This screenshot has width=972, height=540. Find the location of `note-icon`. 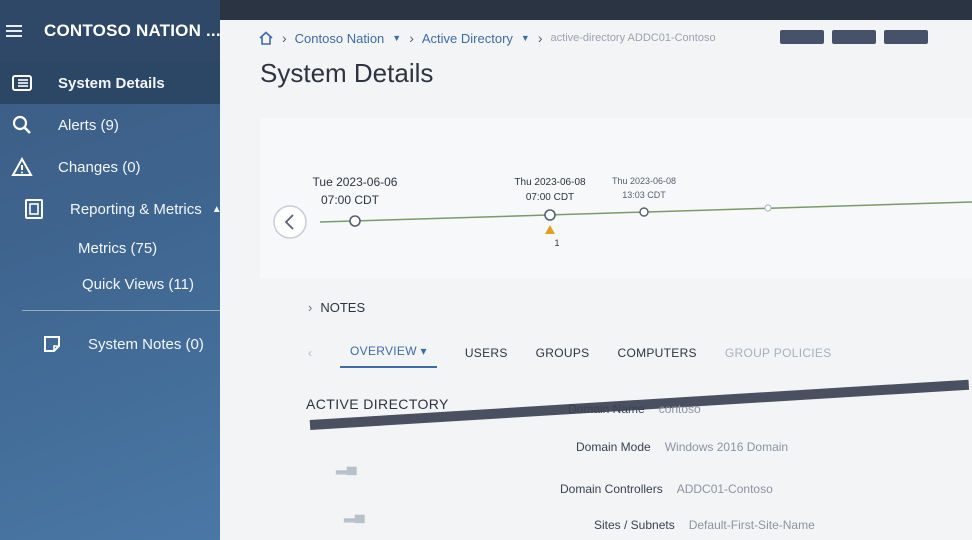

note-icon is located at coordinates (52, 344).